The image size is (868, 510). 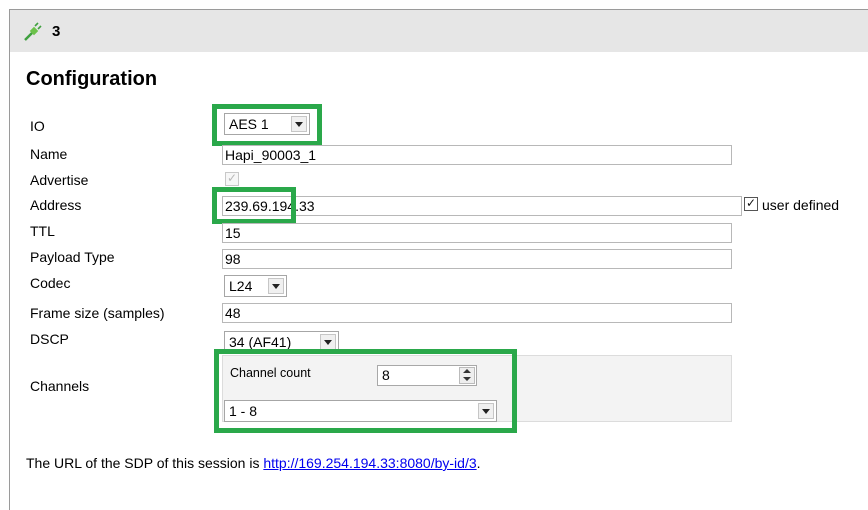 I want to click on plug-icon, so click(x=33, y=31).